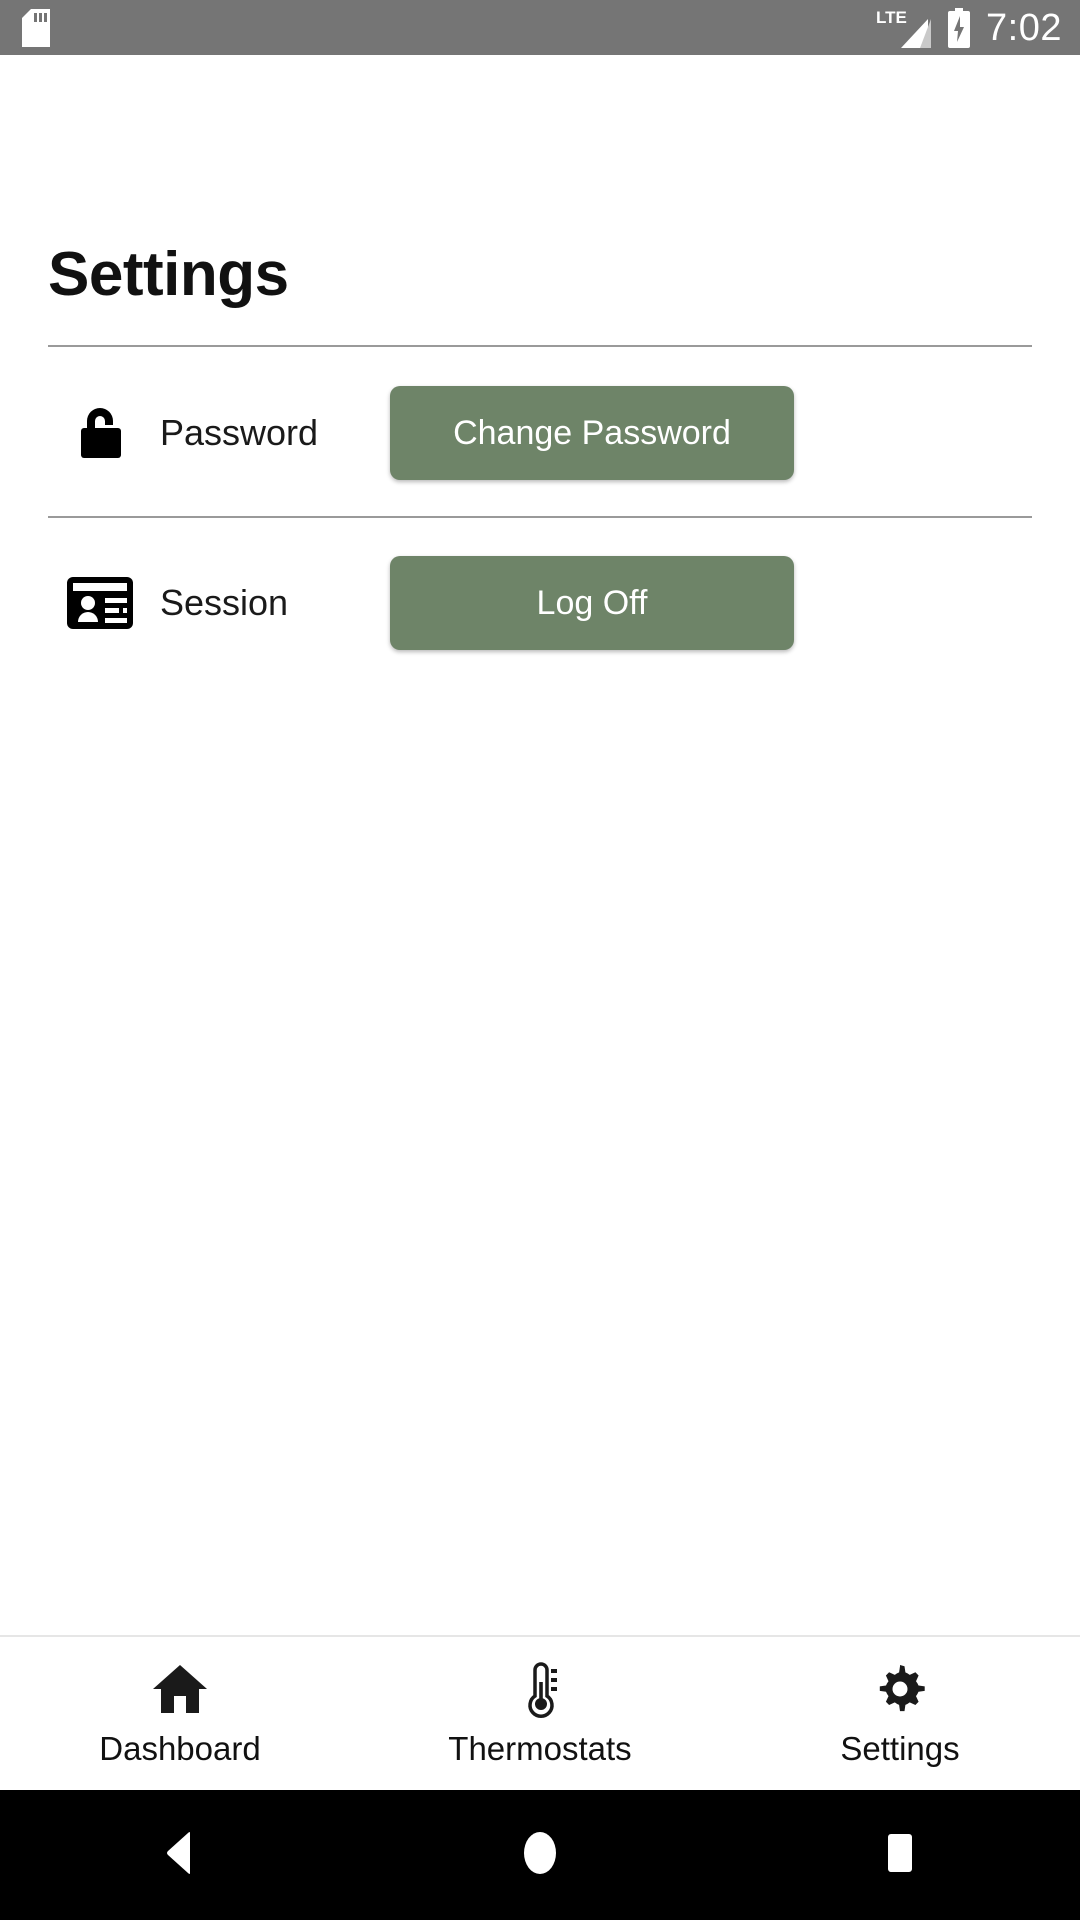 The width and height of the screenshot is (1080, 1920). Describe the element at coordinates (540, 1689) in the screenshot. I see `thermometer-icon` at that location.